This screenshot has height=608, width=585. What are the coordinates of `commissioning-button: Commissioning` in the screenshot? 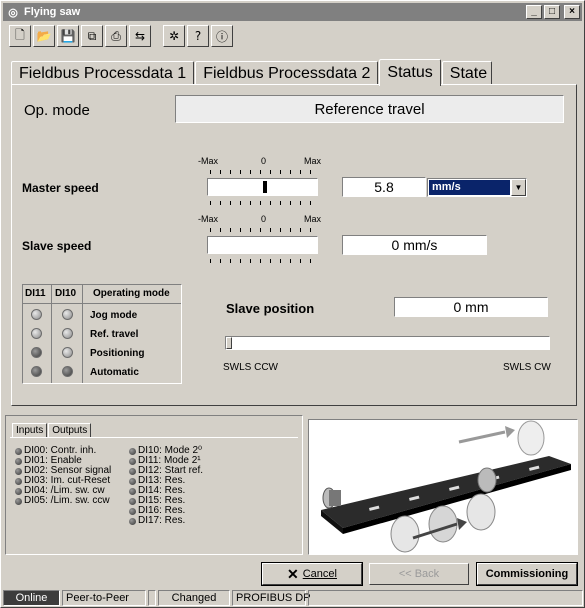 It's located at (527, 574).